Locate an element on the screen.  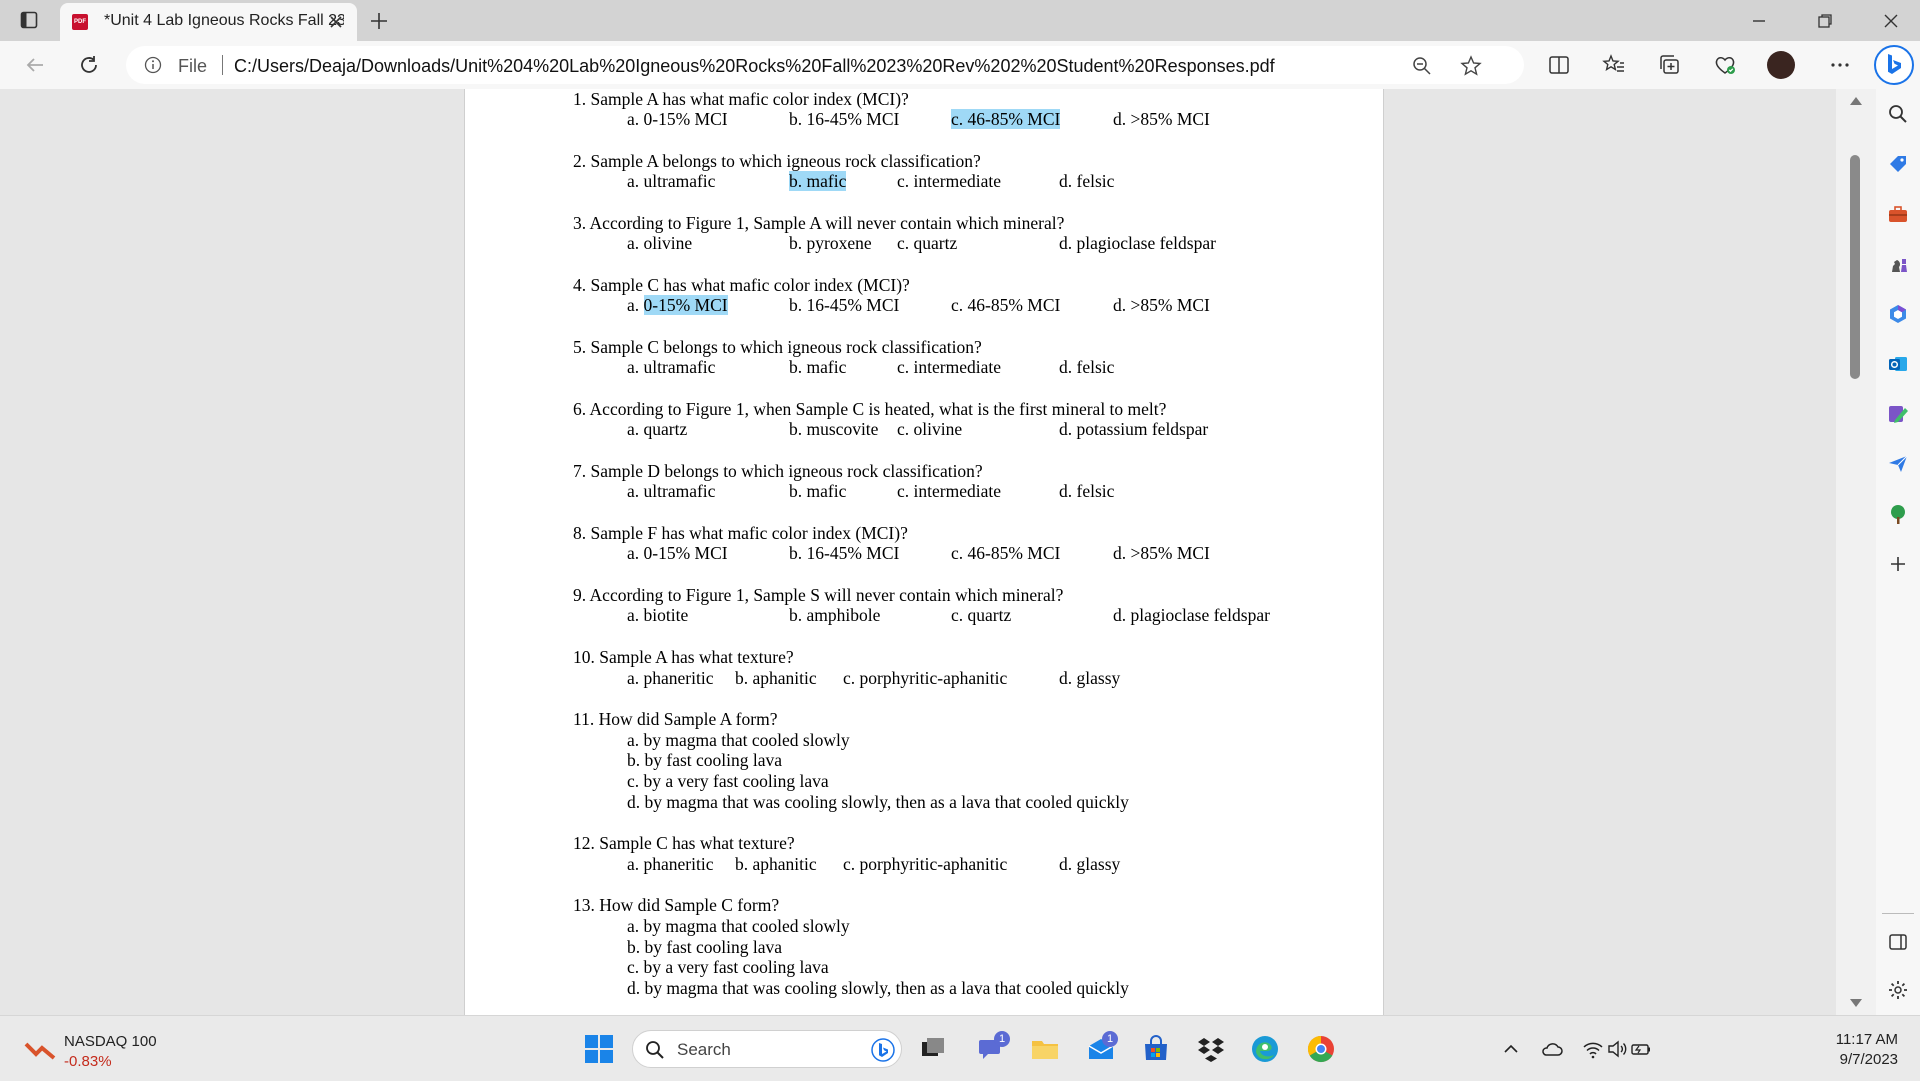
q8-option-a: a. 0-15% MCI is located at coordinates (677, 553).